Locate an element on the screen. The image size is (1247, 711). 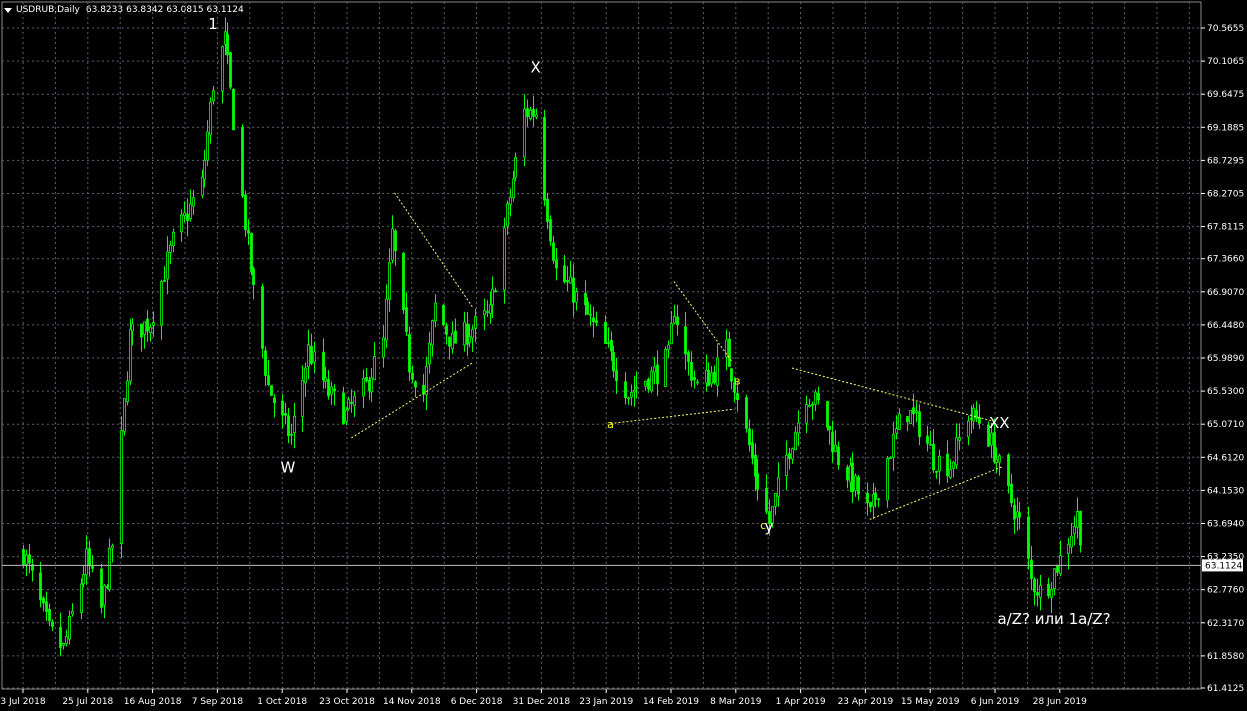
x-tick-label: 14 Feb 2019 is located at coordinates (671, 702).